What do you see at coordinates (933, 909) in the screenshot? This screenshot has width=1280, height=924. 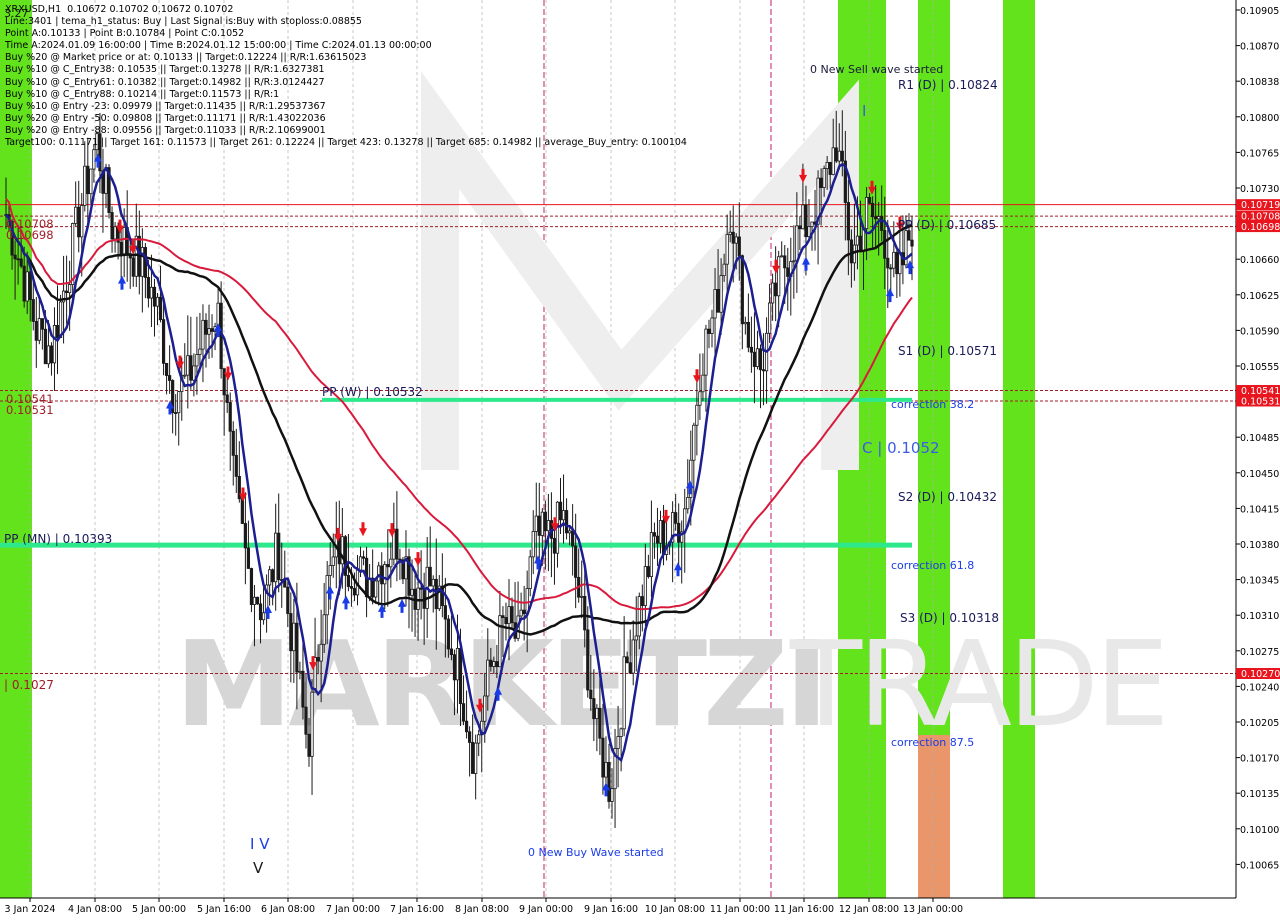 I see `time-tick-label: 13 Jan 00:00` at bounding box center [933, 909].